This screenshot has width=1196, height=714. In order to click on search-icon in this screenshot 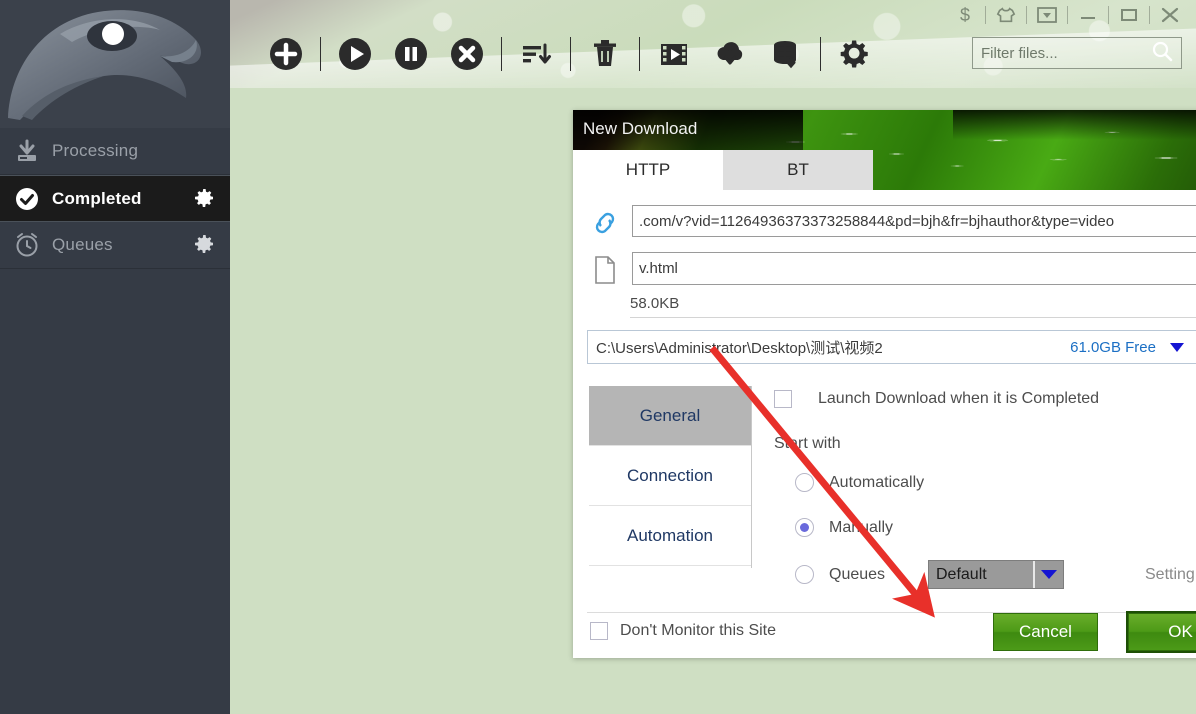, I will do `click(1162, 53)`.